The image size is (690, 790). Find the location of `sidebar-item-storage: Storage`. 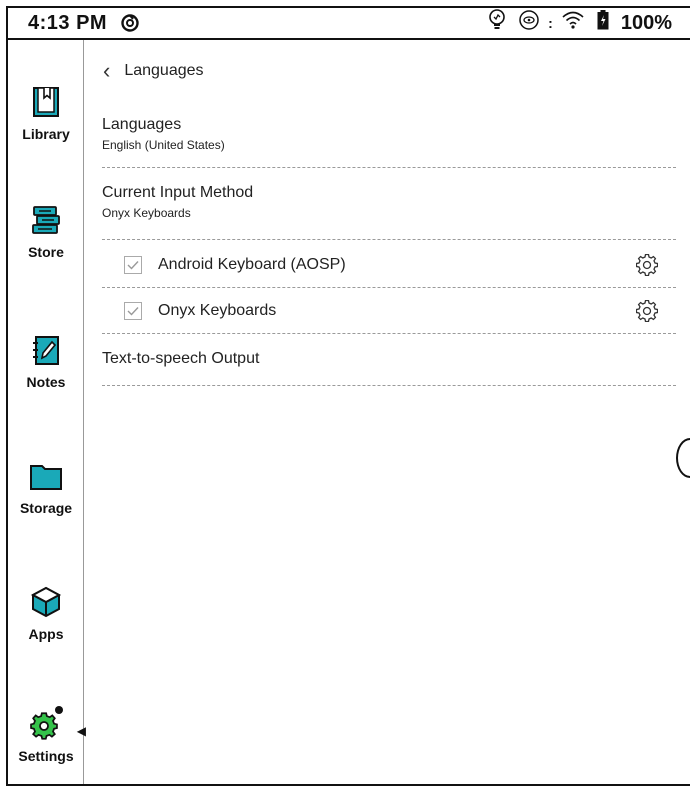

sidebar-item-storage: Storage is located at coordinates (46, 486).